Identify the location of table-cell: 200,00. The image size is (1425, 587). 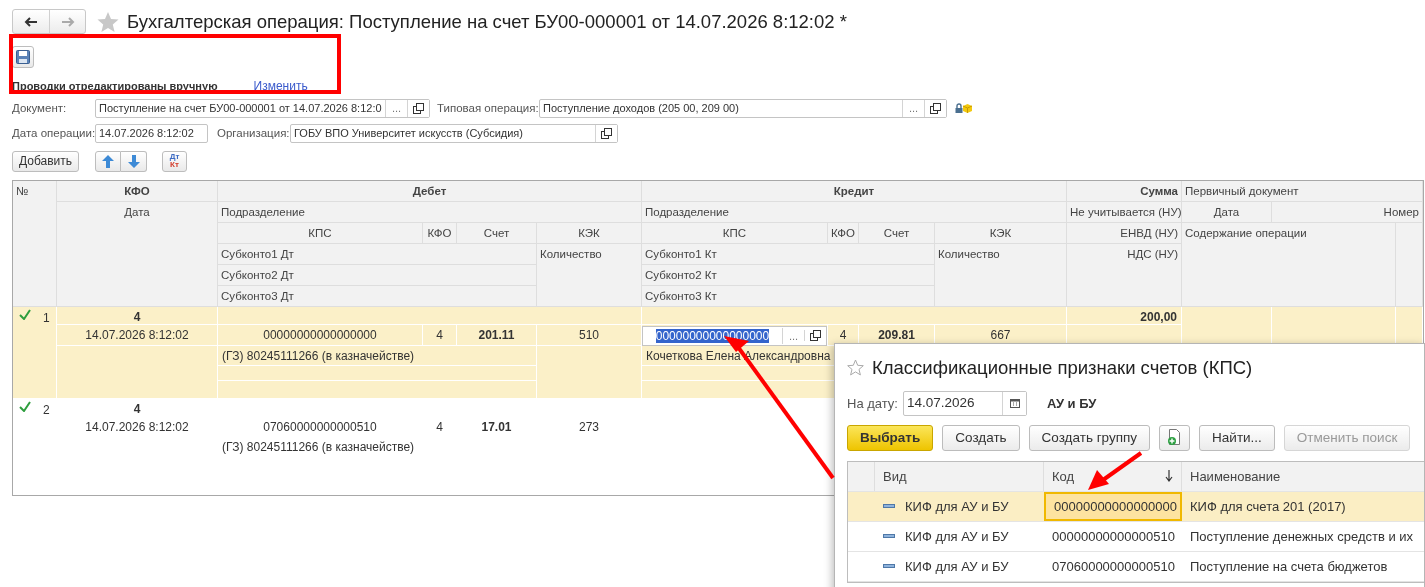
(1124, 315).